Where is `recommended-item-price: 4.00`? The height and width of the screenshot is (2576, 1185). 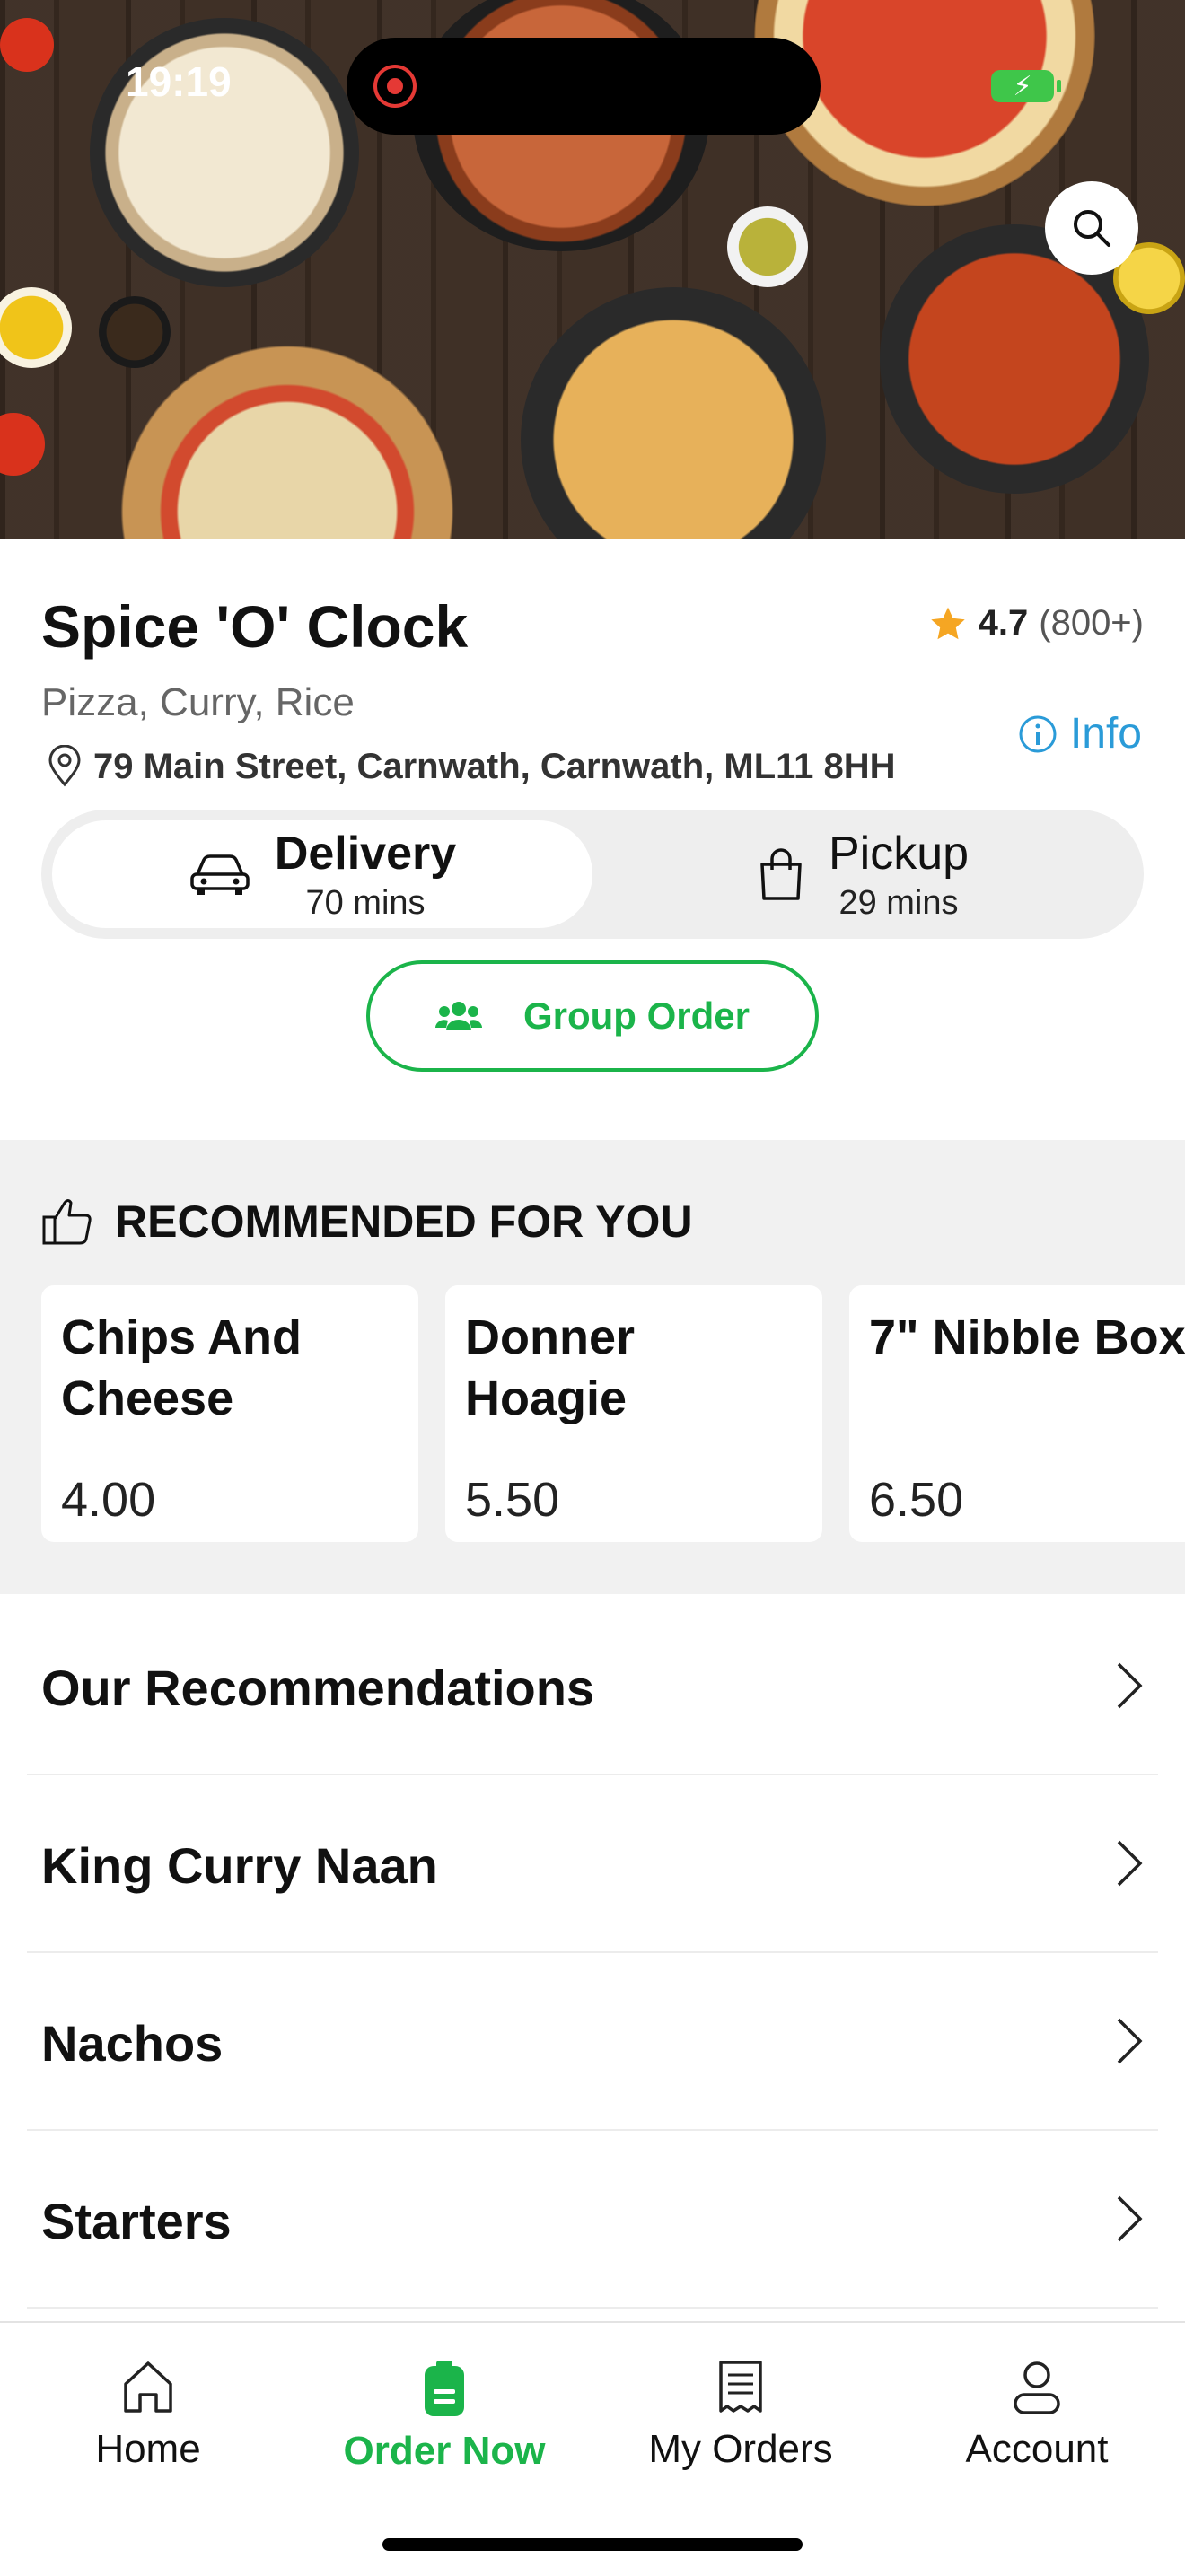 recommended-item-price: 4.00 is located at coordinates (108, 1500).